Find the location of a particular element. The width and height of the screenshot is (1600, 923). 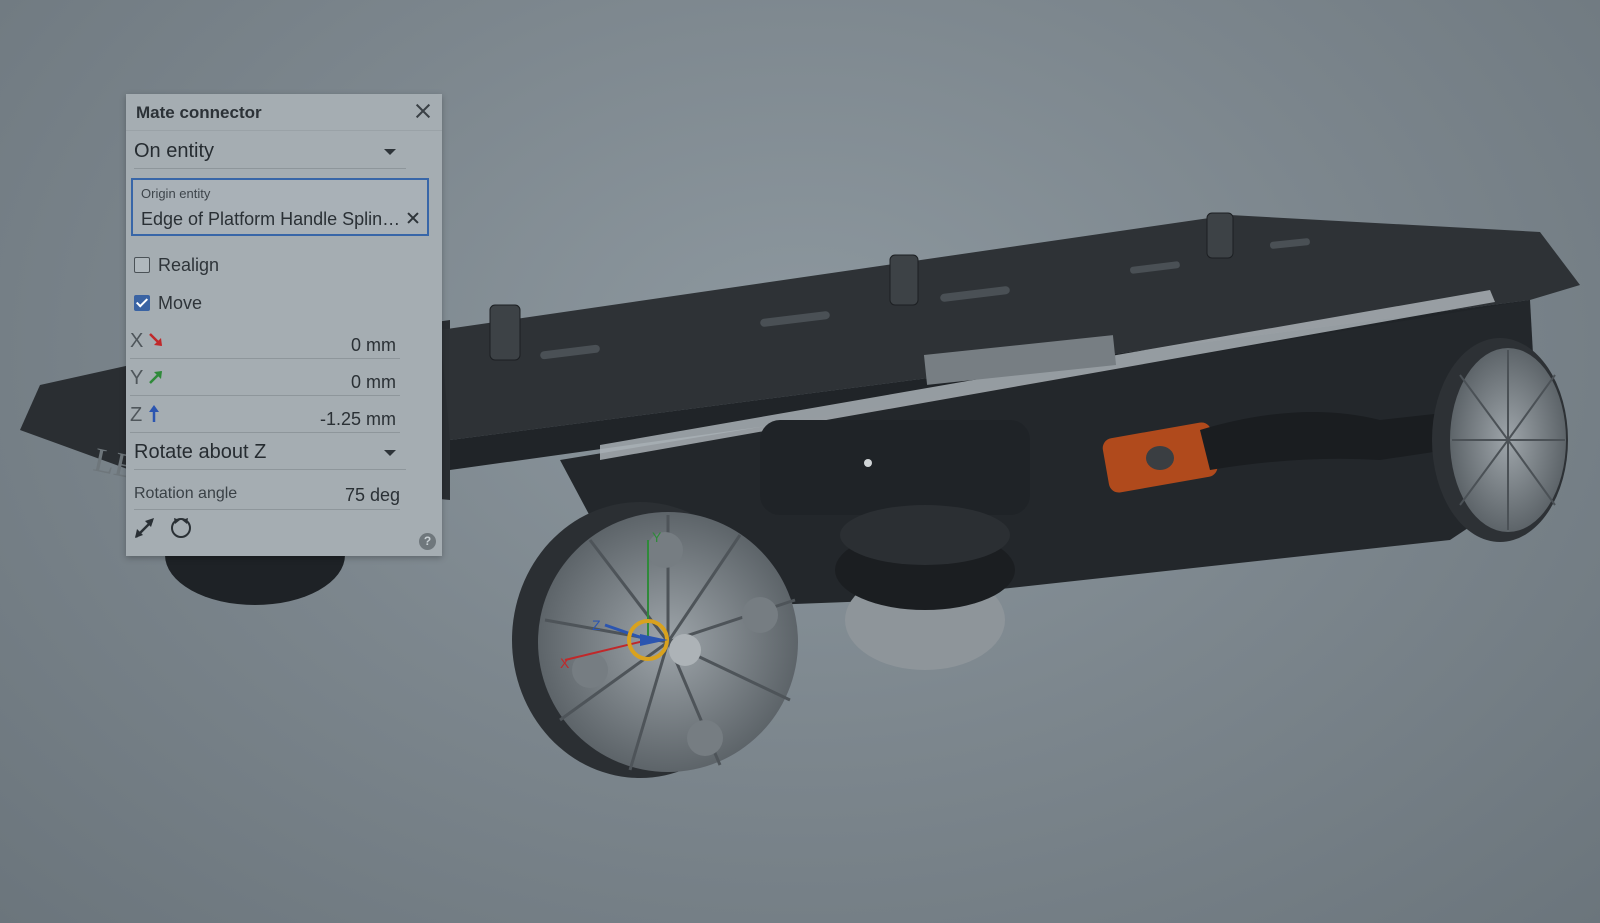

rotate-dropdown-label: Rotate about Z is located at coordinates (200, 452).